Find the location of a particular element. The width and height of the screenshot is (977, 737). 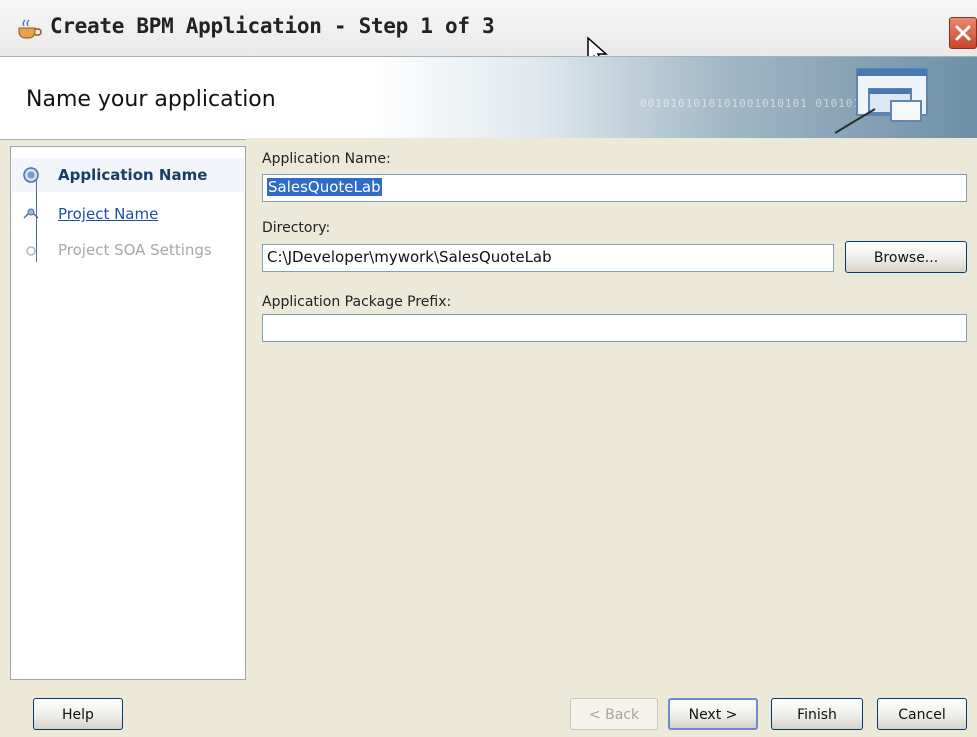

windows-wizard-icon is located at coordinates (881, 101).